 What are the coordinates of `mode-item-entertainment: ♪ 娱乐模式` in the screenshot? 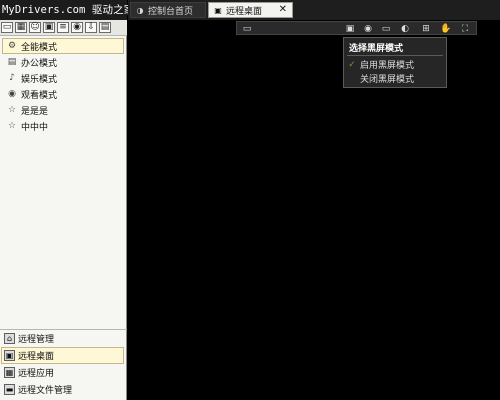 It's located at (63, 78).